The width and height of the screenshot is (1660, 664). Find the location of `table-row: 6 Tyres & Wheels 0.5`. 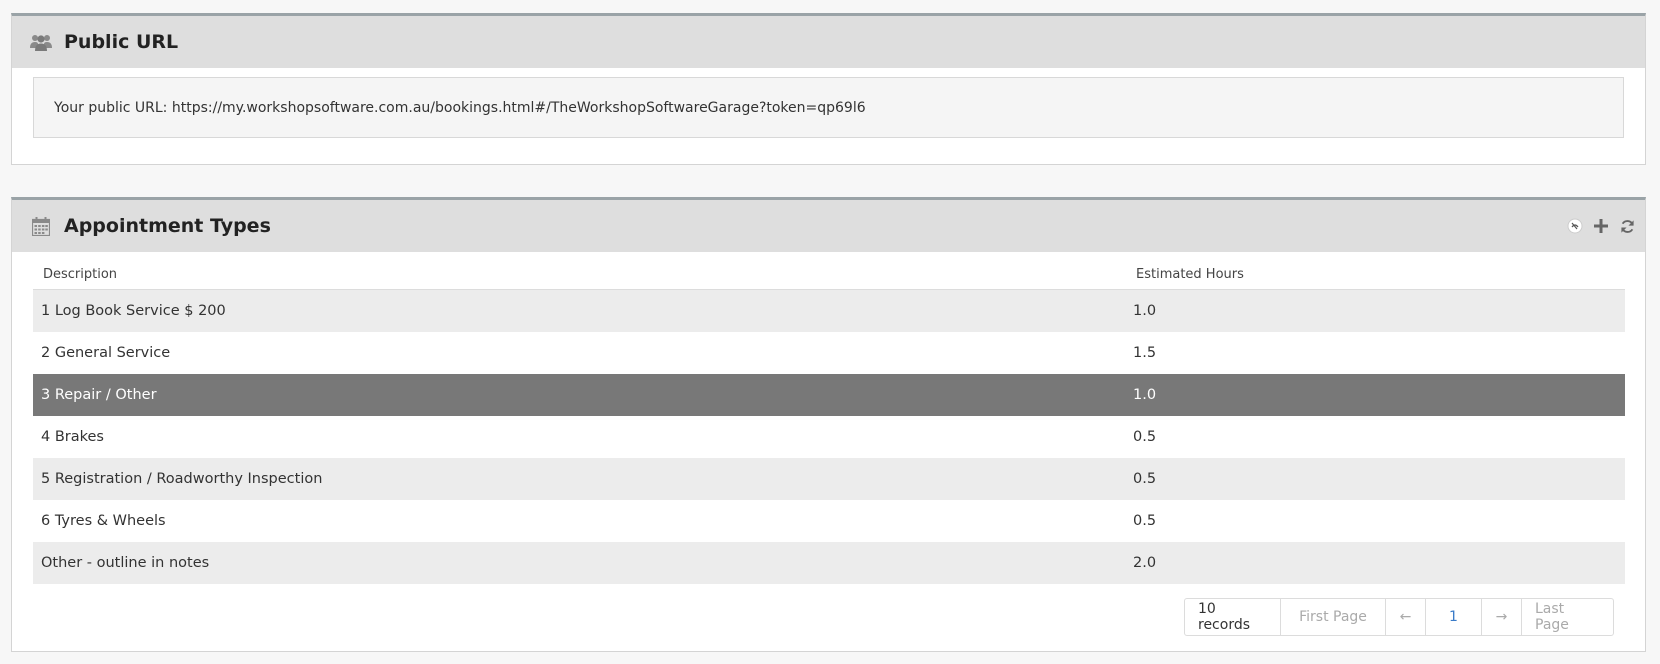

table-row: 6 Tyres & Wheels 0.5 is located at coordinates (829, 521).